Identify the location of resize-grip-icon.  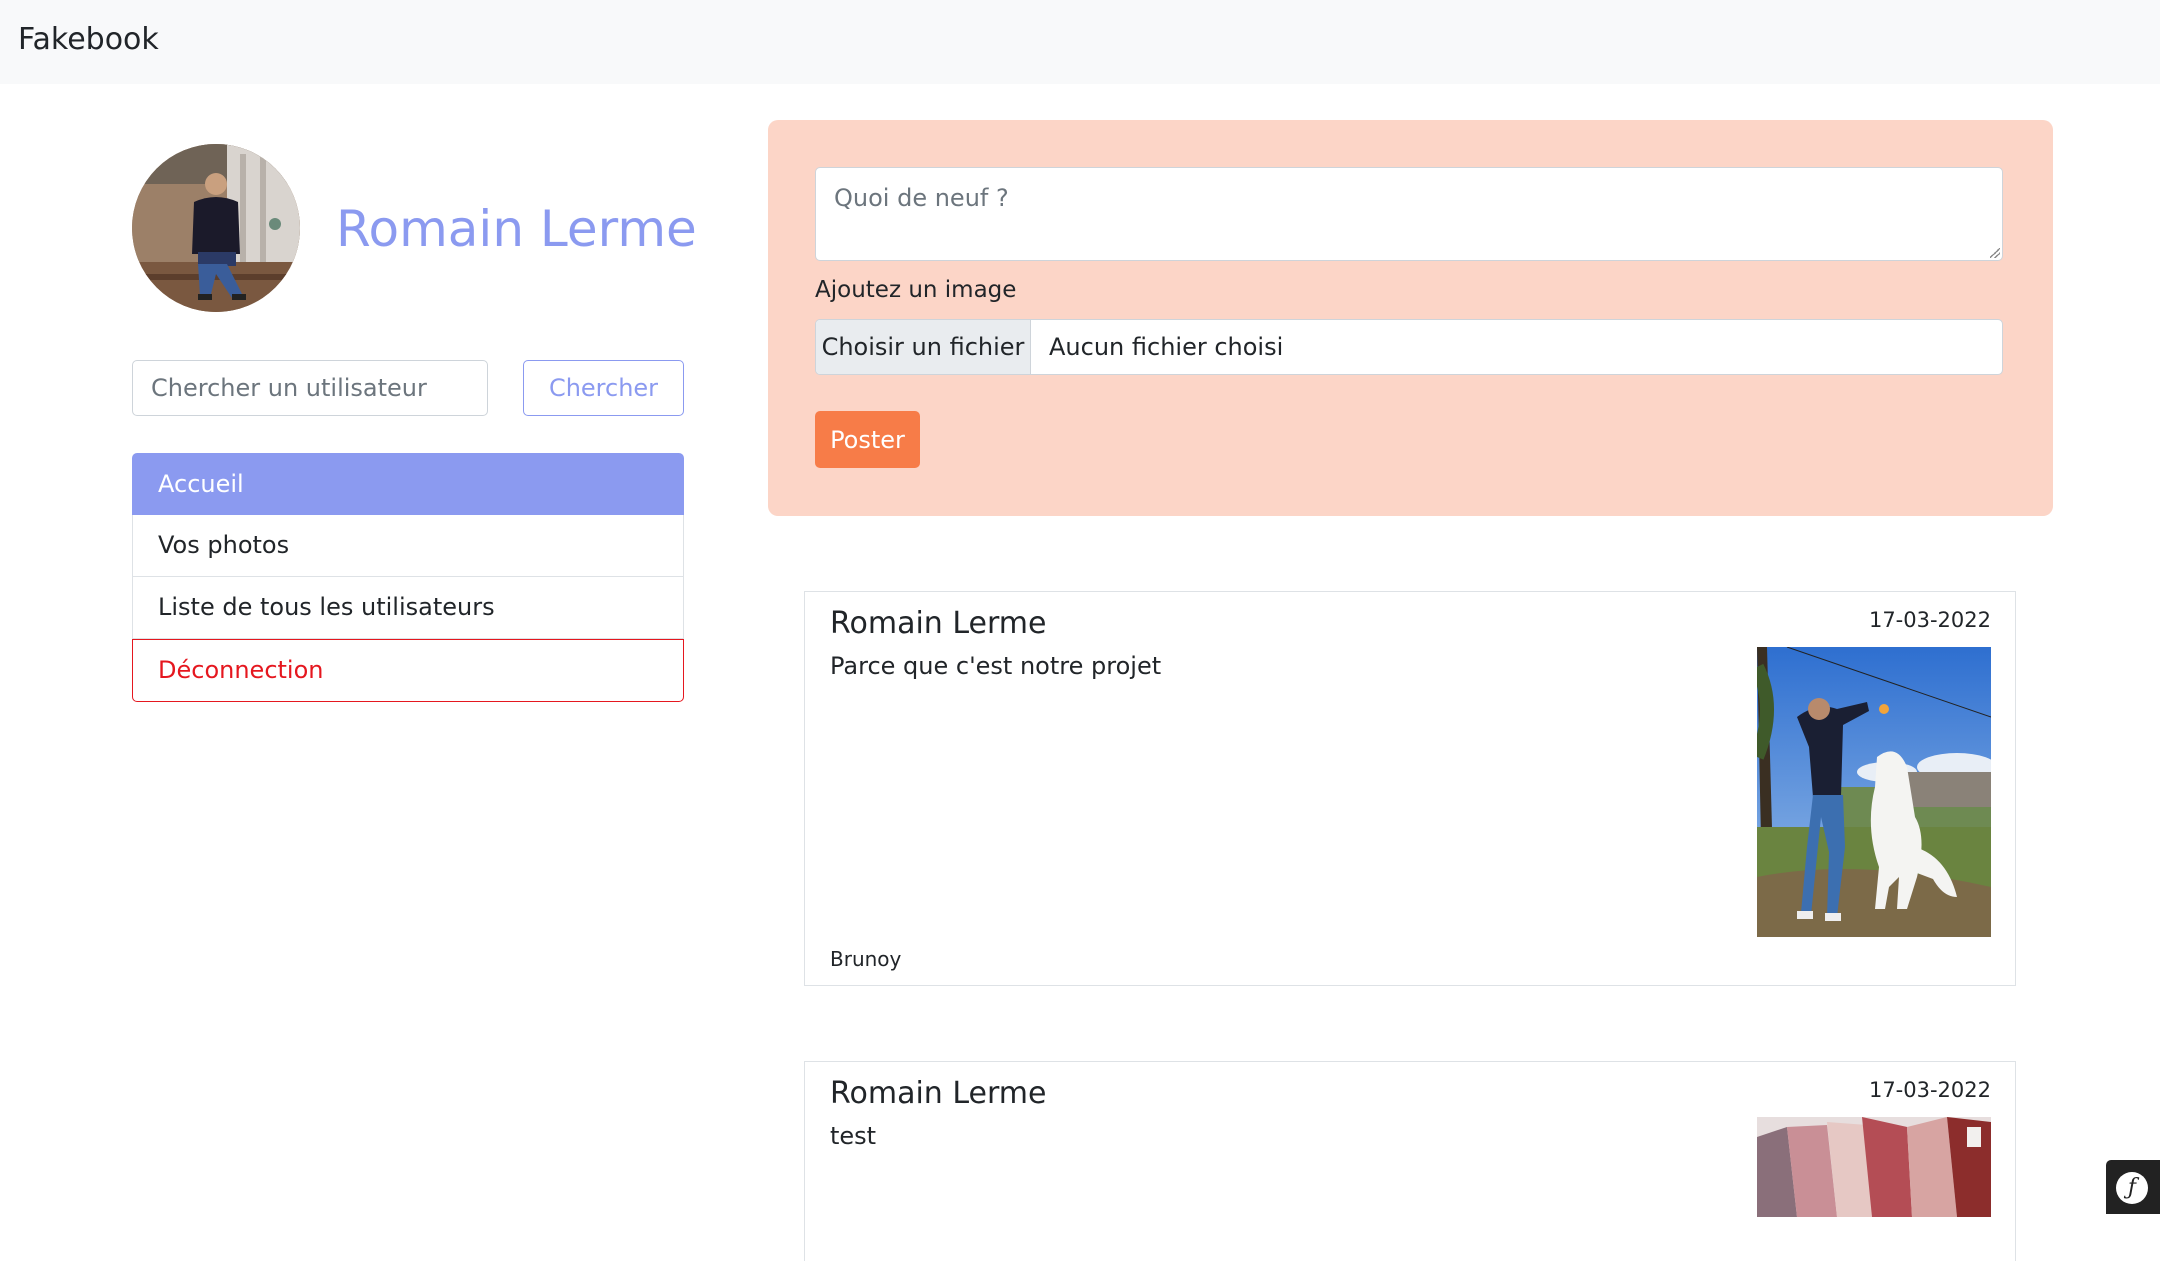
(1995, 253).